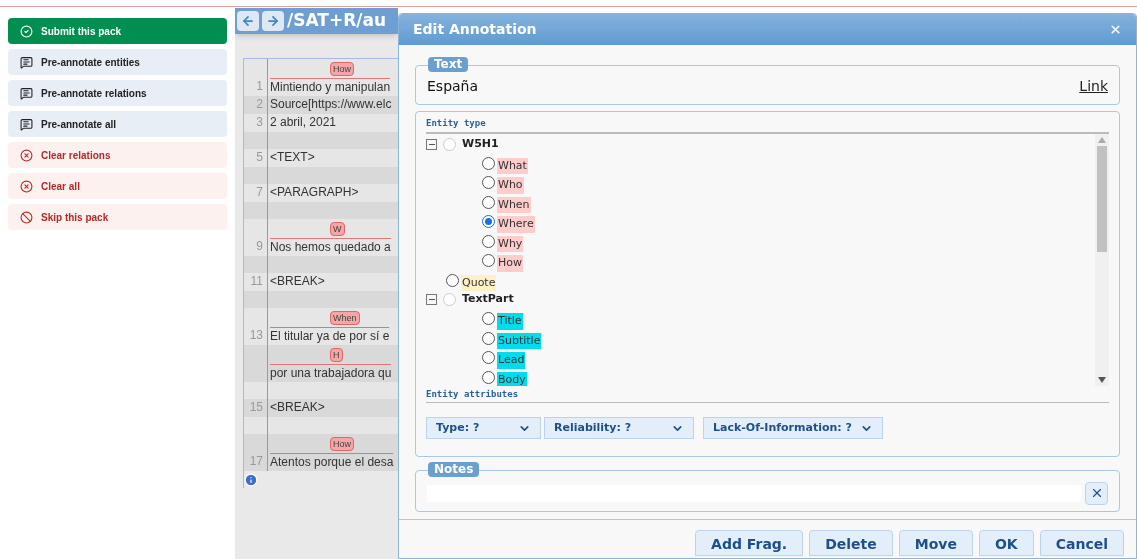 The image size is (1137, 559). I want to click on scrollbar, so click(1102, 259).